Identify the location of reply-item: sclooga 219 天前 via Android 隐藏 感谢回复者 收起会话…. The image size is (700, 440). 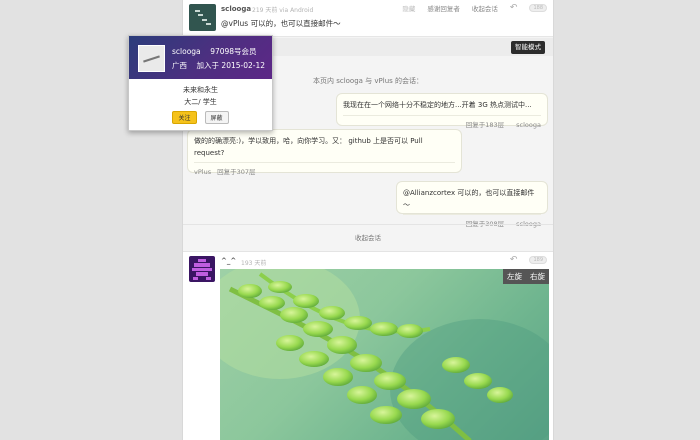
(368, 18).